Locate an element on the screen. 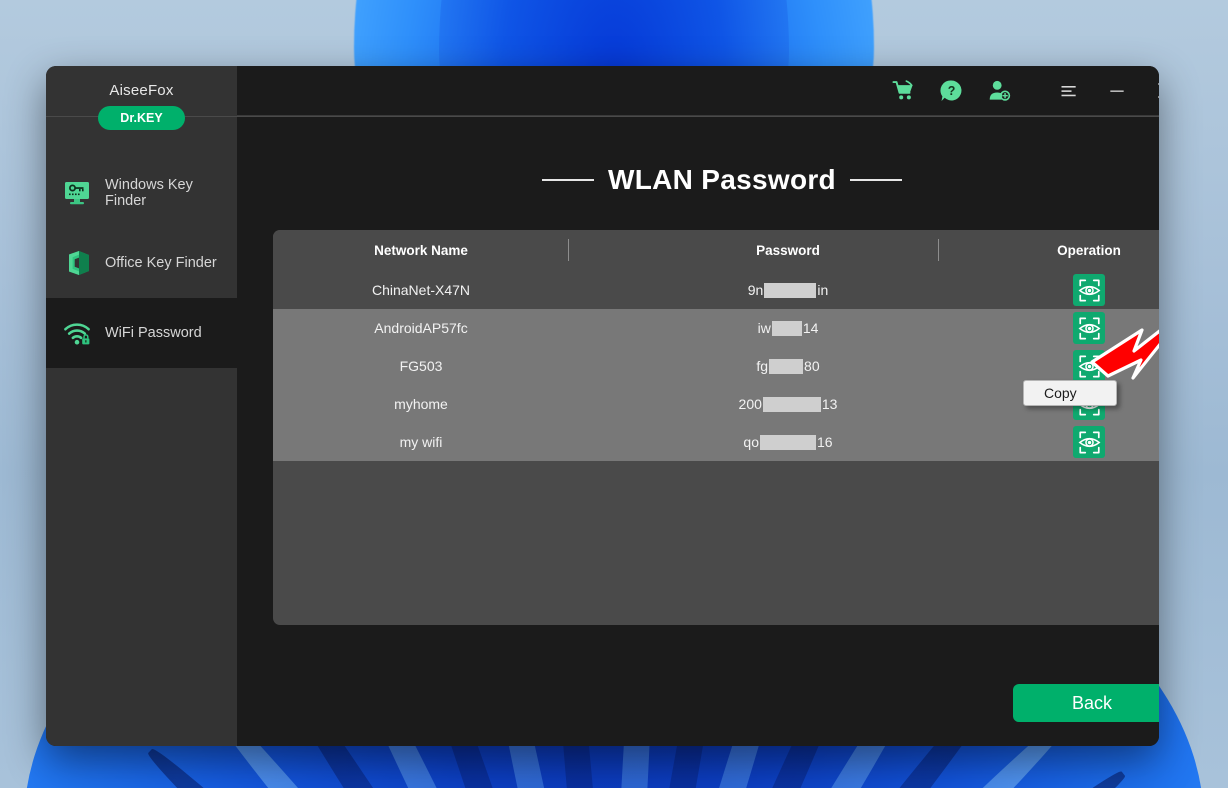 This screenshot has height=788, width=1228. cell-network-name: ChinaNet-X47N is located at coordinates (421, 290).